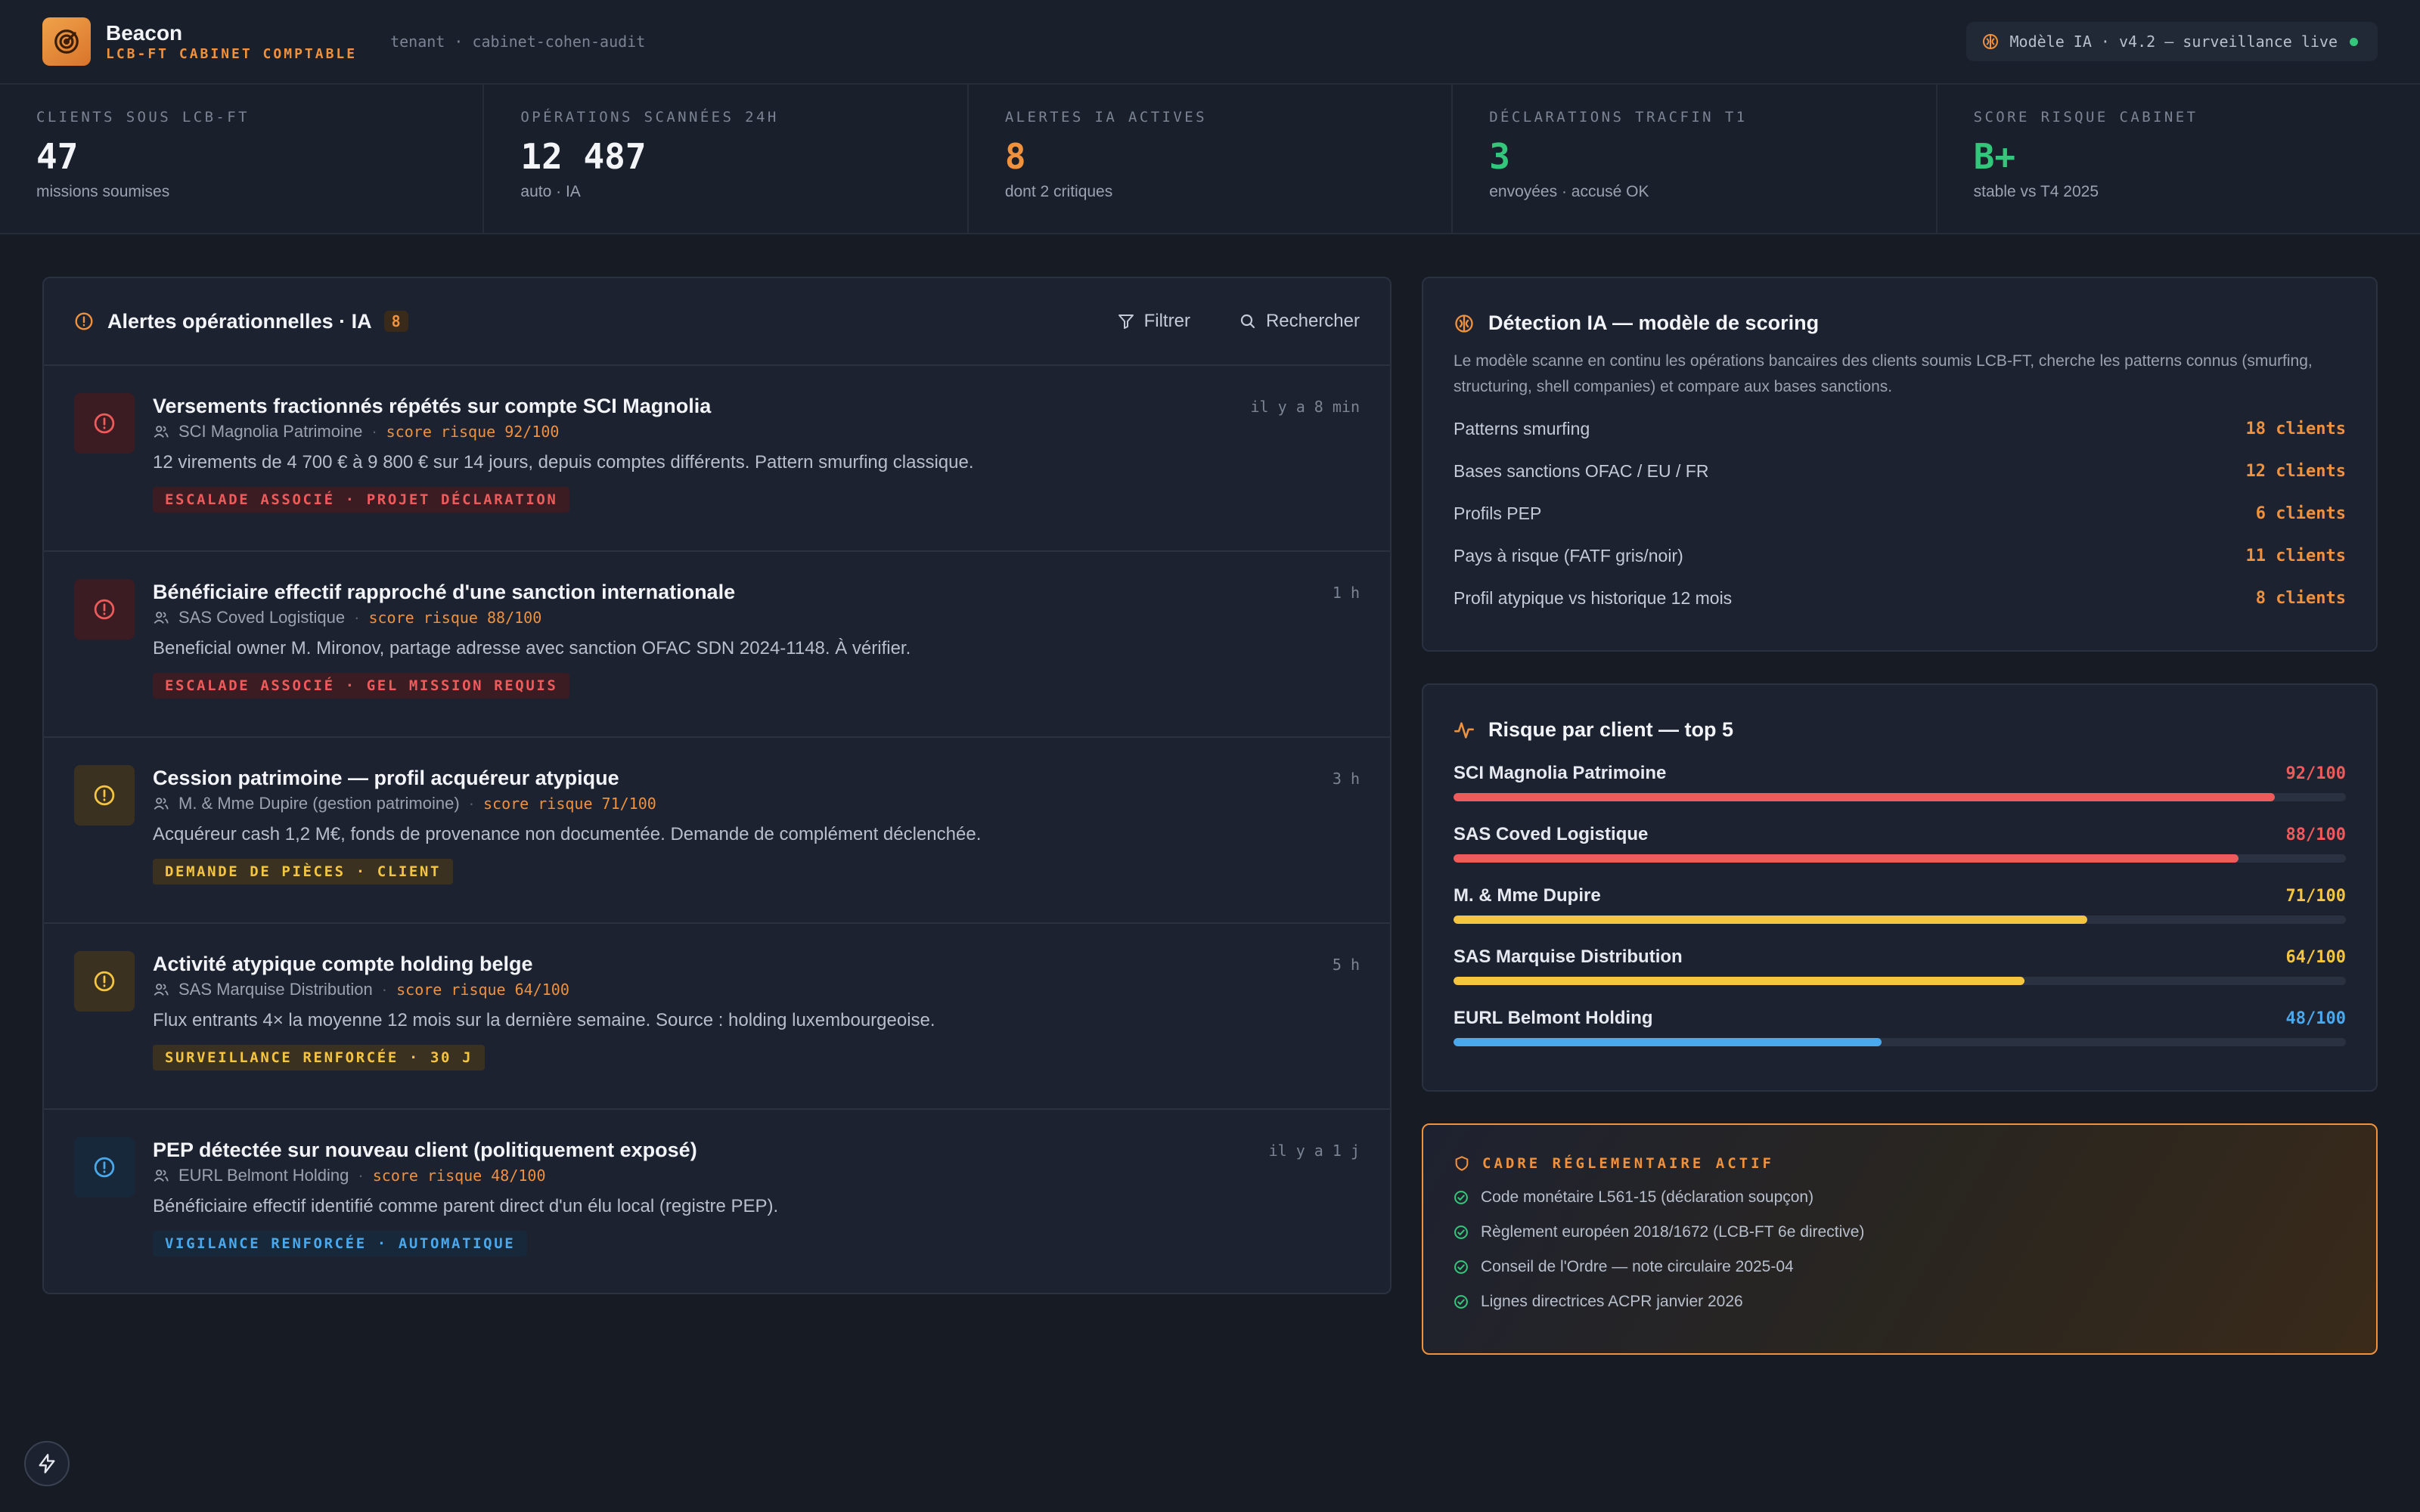  I want to click on alert-title: Activité atypique compte holding belge, so click(756, 964).